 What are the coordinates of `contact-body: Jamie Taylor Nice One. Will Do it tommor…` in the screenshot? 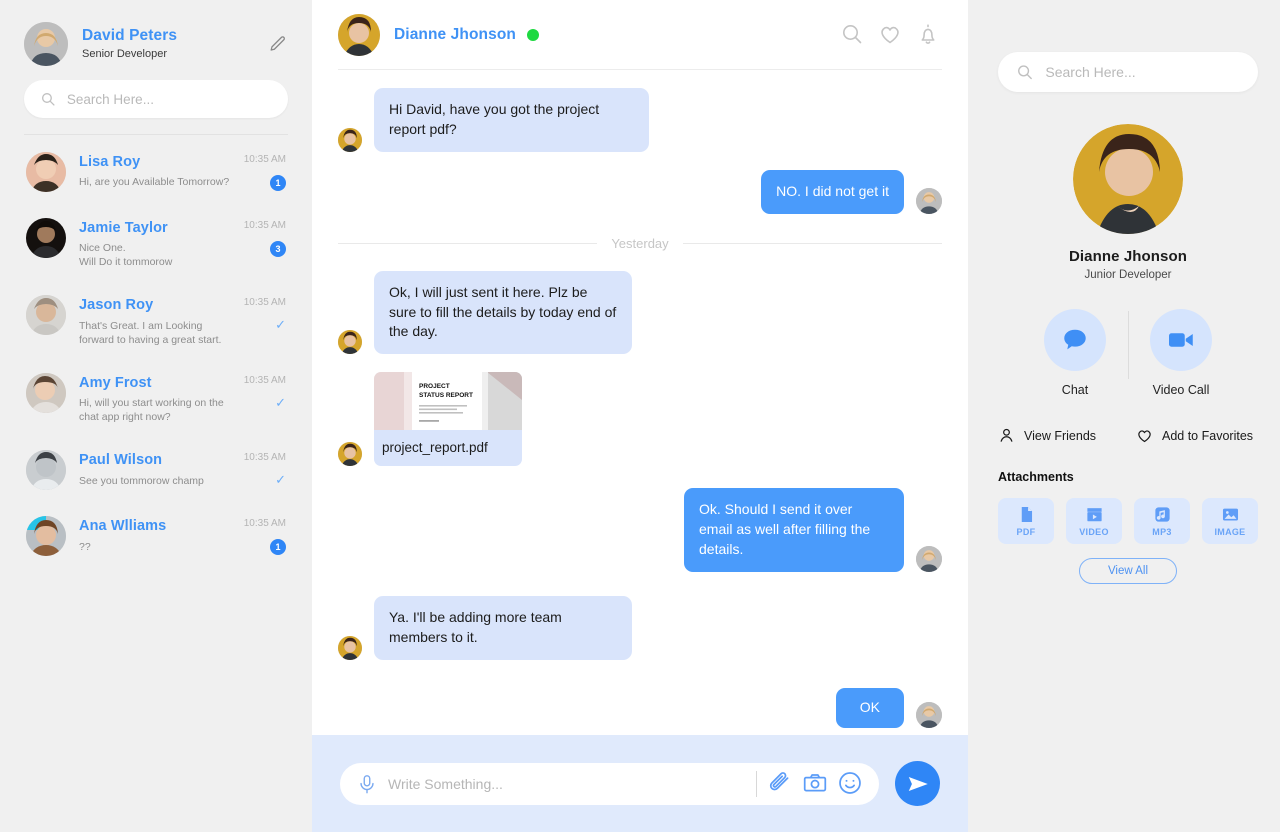 It's located at (155, 243).